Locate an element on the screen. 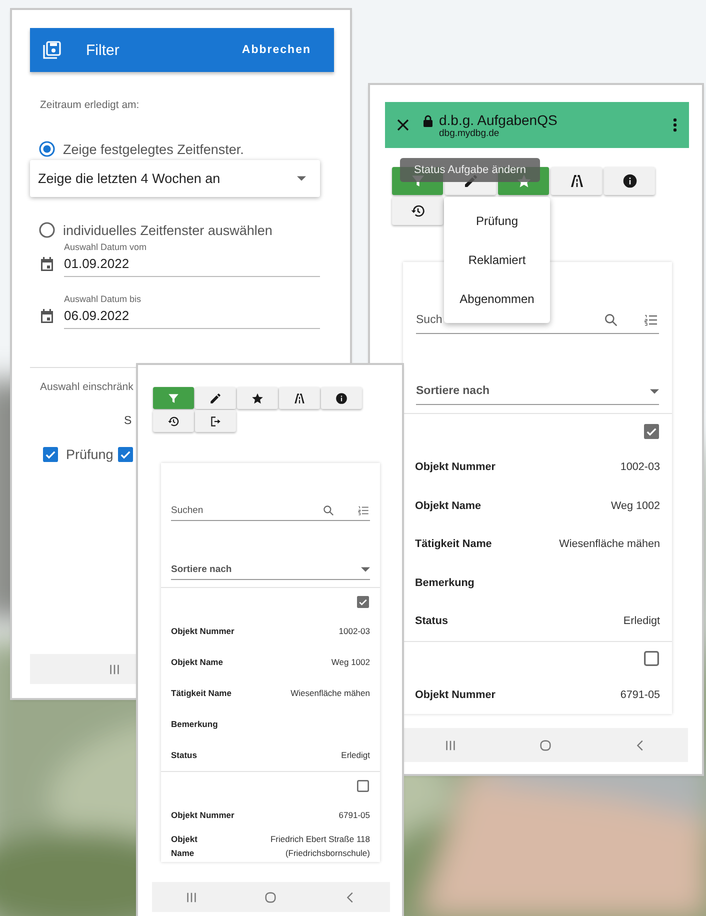 The width and height of the screenshot is (706, 916). exit-button is located at coordinates (215, 421).